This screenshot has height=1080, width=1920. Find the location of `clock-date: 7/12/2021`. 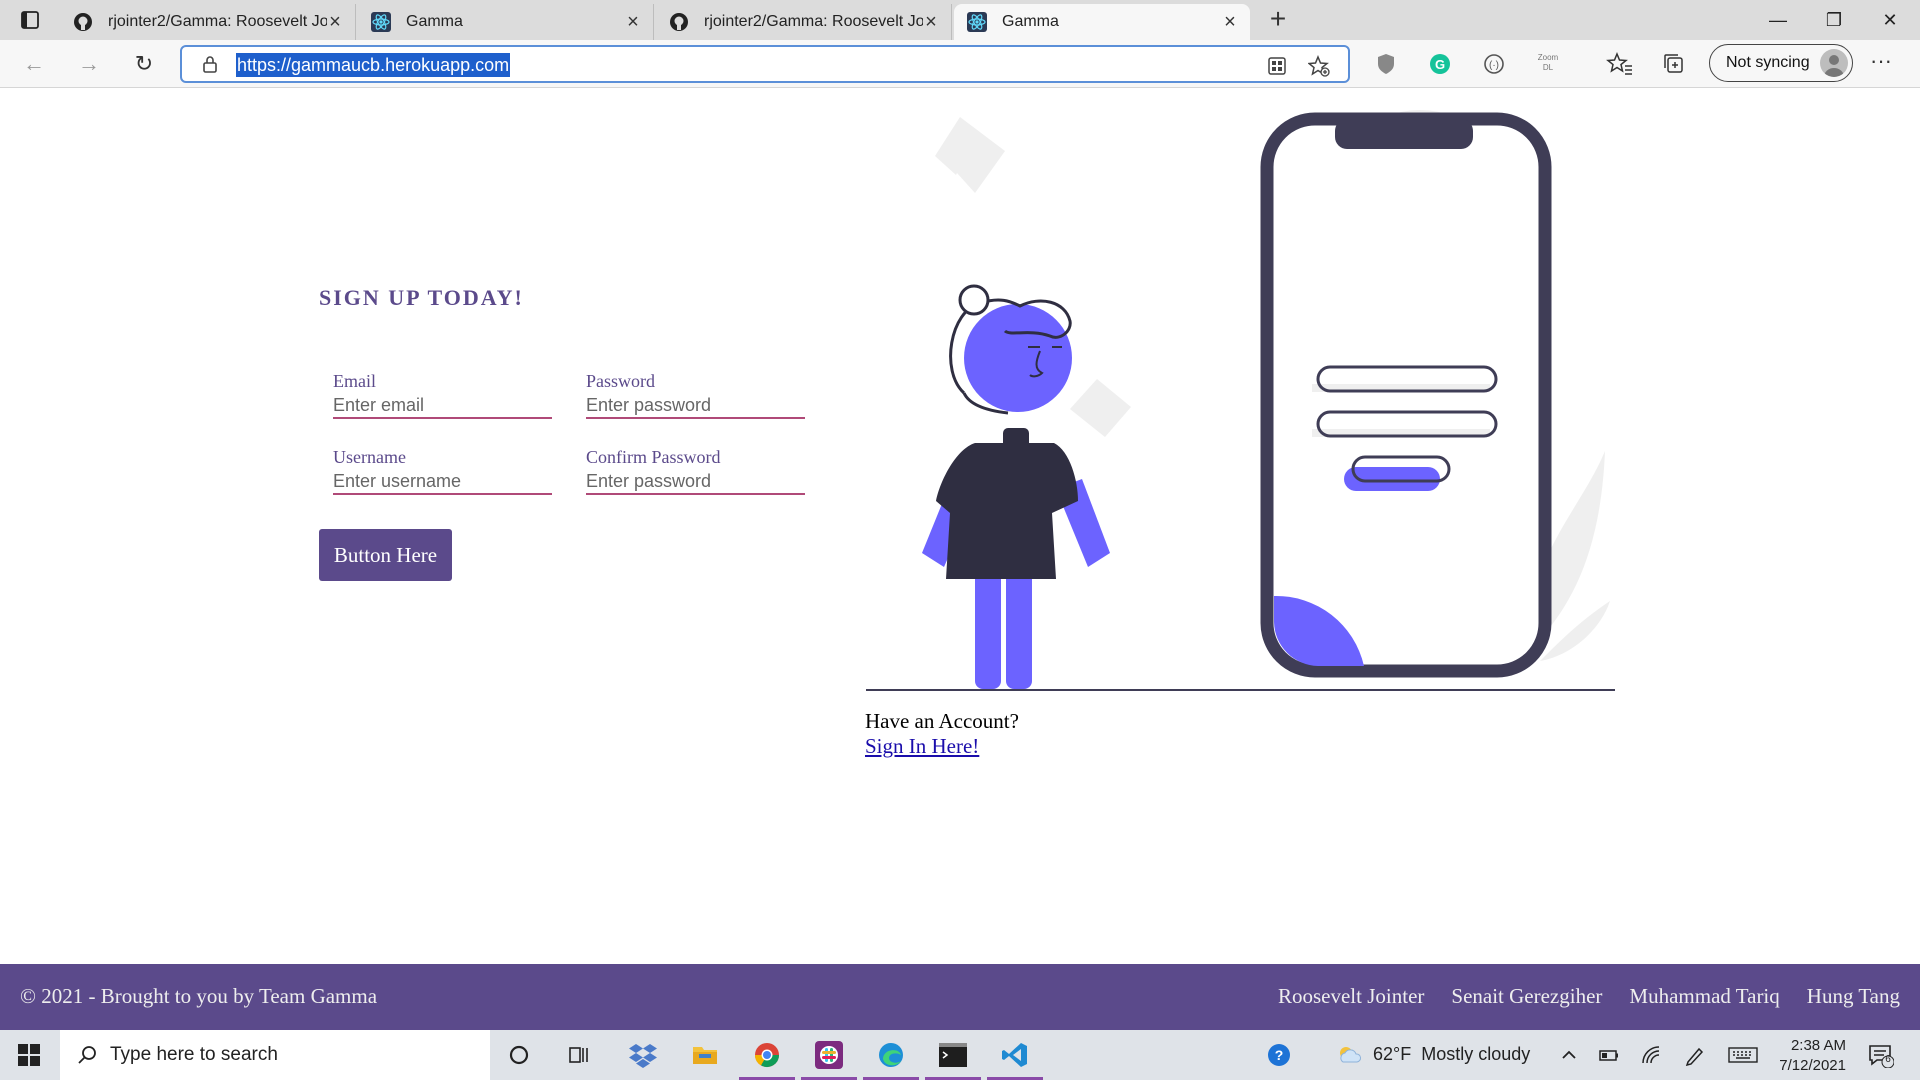

clock-date: 7/12/2021 is located at coordinates (1812, 1065).